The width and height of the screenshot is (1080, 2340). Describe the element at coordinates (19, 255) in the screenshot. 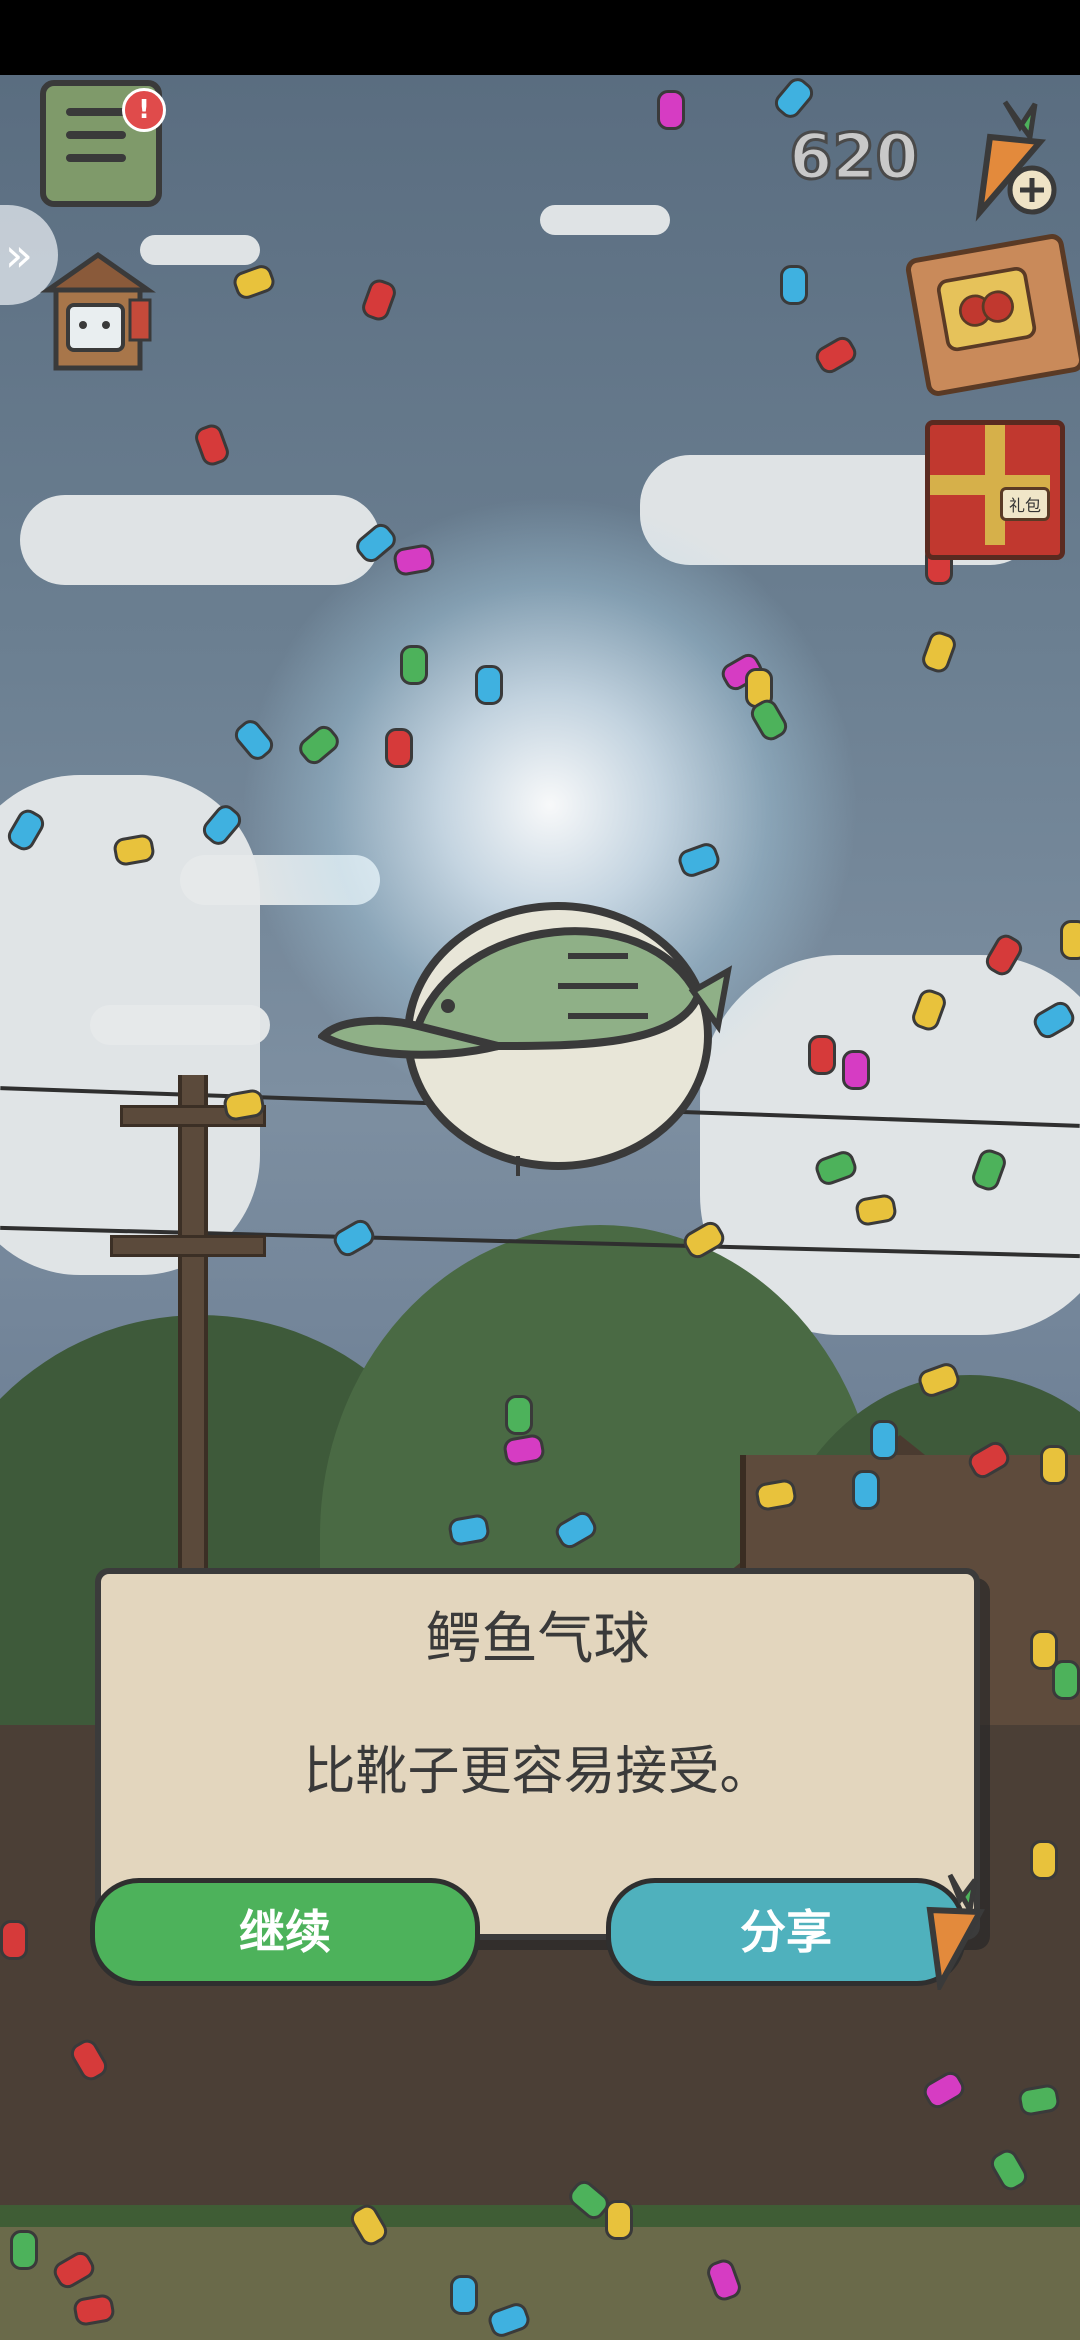

I see `chevron-right-icon: »` at that location.